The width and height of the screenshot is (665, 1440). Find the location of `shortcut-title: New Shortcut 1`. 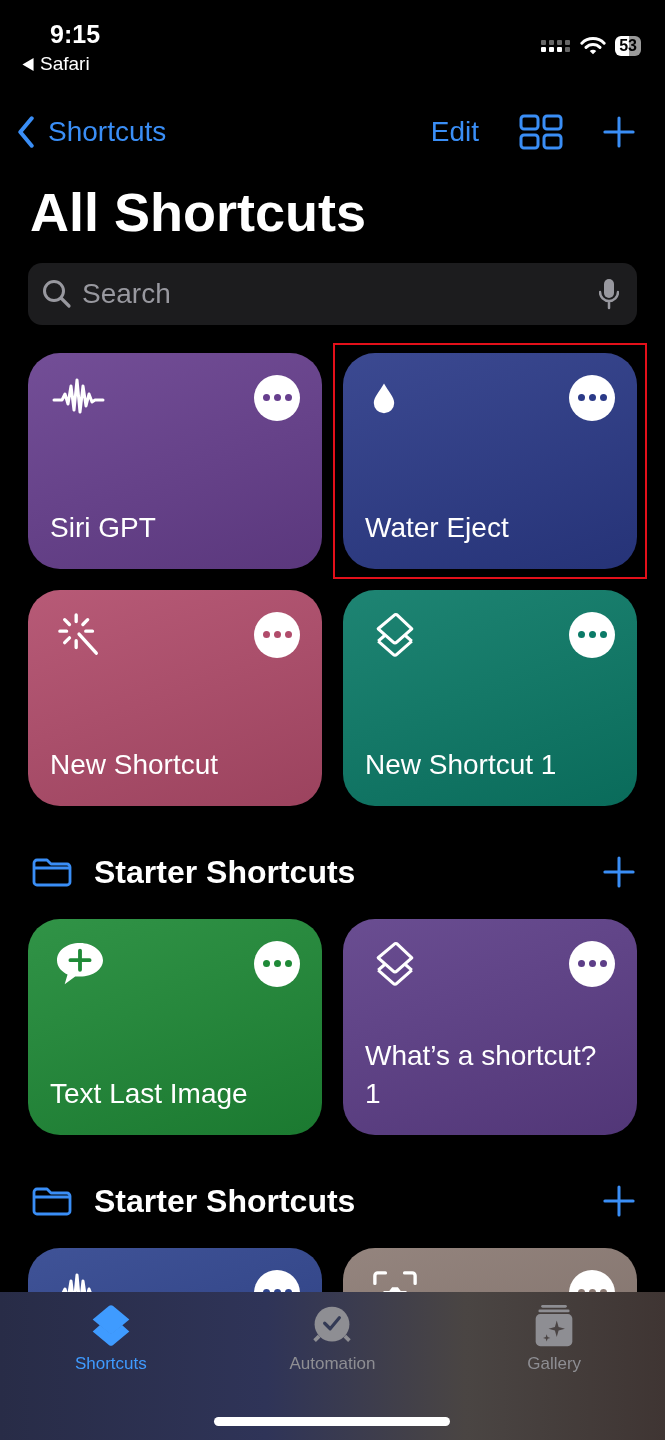

shortcut-title: New Shortcut 1 is located at coordinates (461, 765).